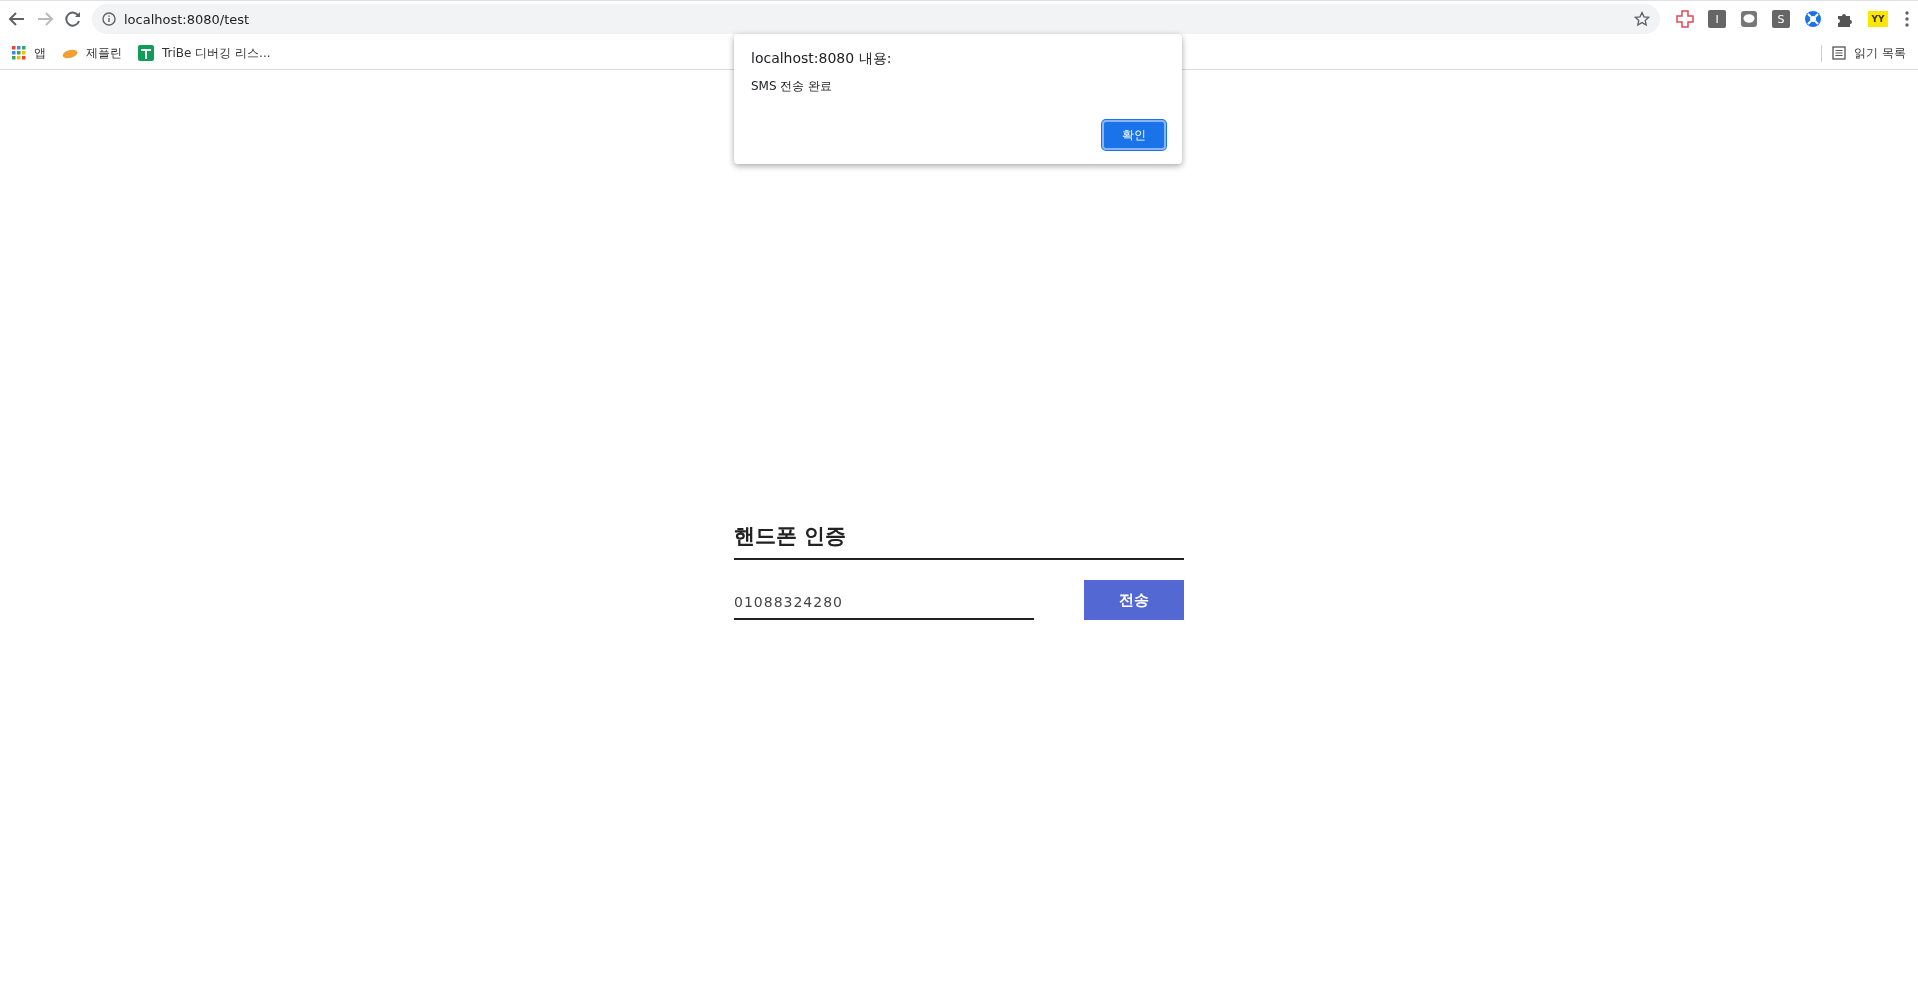 The height and width of the screenshot is (1007, 1918). What do you see at coordinates (1813, 19) in the screenshot?
I see `ball-icon` at bounding box center [1813, 19].